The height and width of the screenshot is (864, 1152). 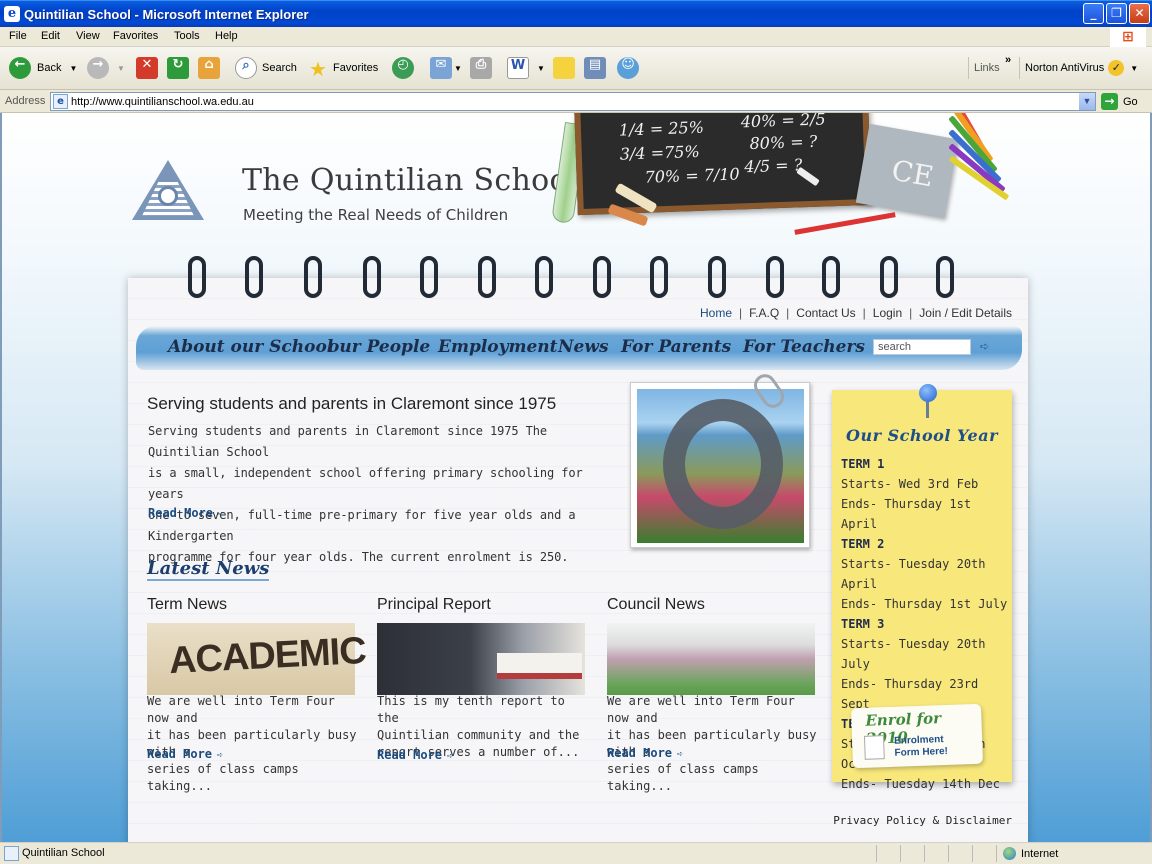 I want to click on link-home: Home, so click(x=716, y=313).